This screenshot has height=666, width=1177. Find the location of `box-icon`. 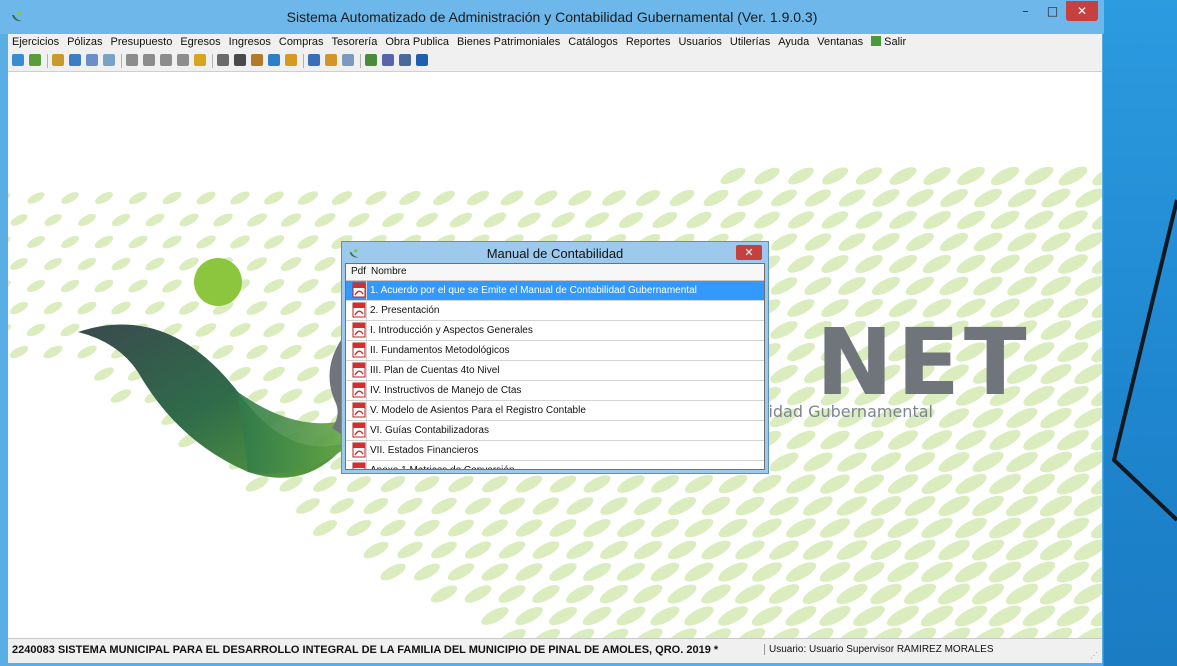

box-icon is located at coordinates (291, 60).